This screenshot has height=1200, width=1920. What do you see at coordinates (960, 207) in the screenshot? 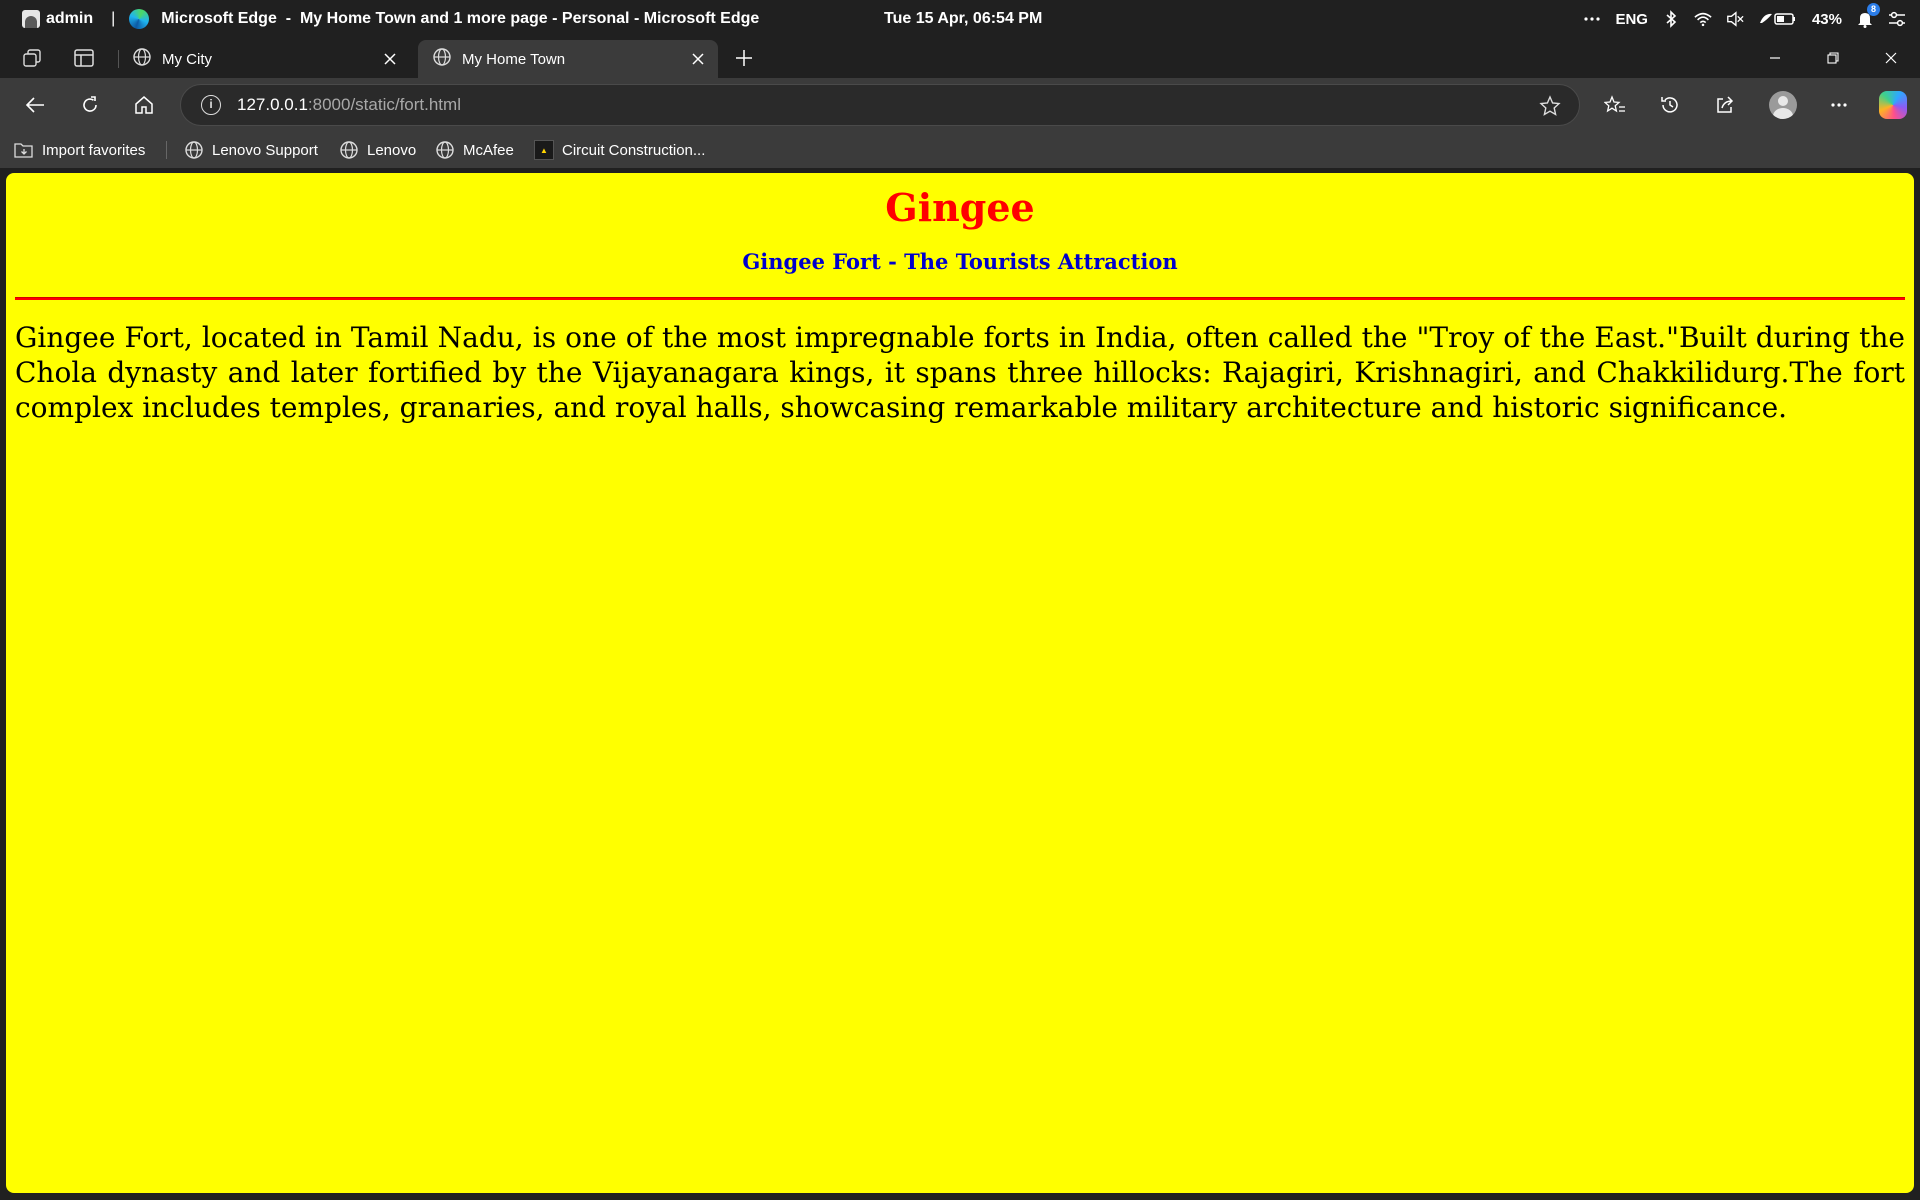
I see `page-title: Gingee` at bounding box center [960, 207].